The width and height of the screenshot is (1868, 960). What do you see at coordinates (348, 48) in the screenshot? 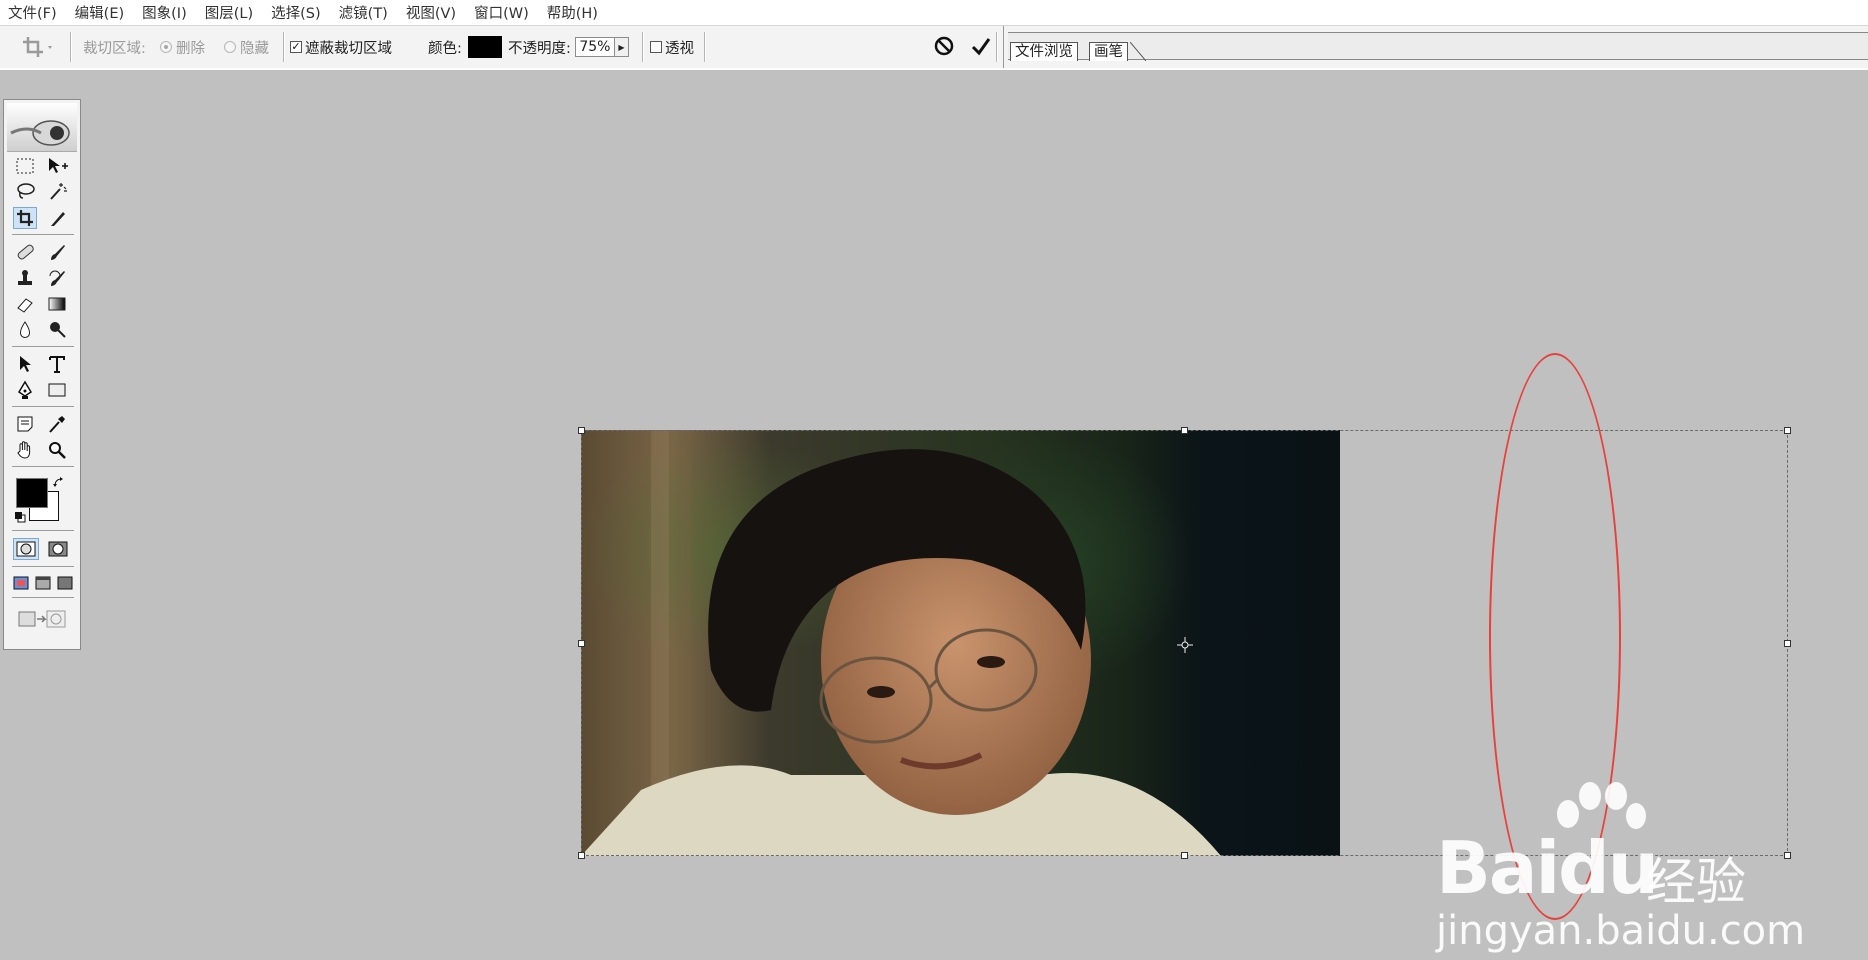
I see `shield-label: 遮蔽裁切区域` at bounding box center [348, 48].